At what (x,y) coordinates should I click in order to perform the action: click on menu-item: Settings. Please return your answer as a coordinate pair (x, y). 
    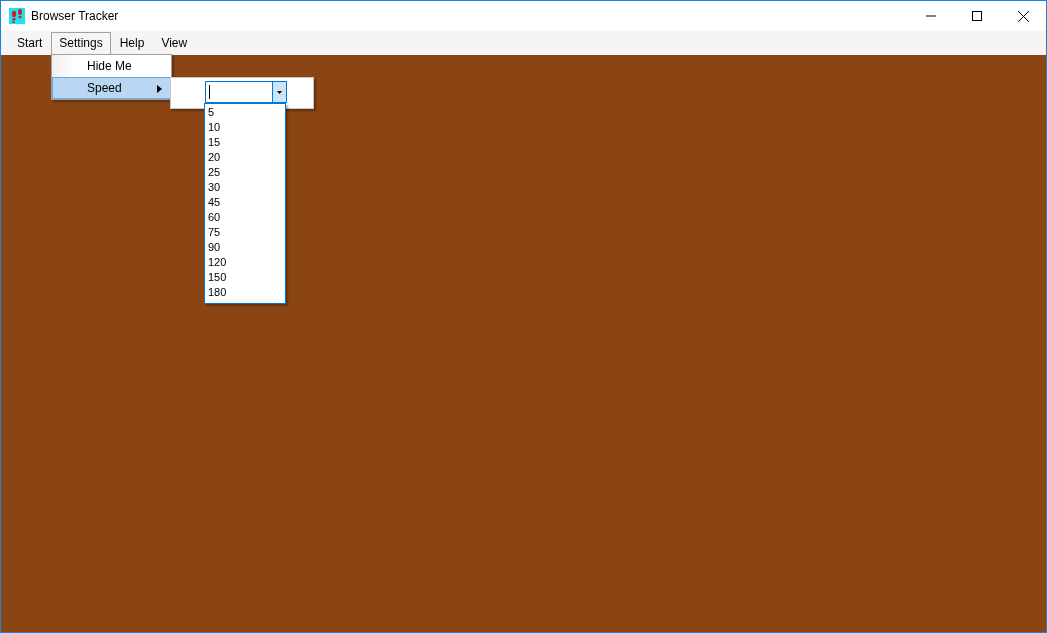
    Looking at the image, I should click on (81, 43).